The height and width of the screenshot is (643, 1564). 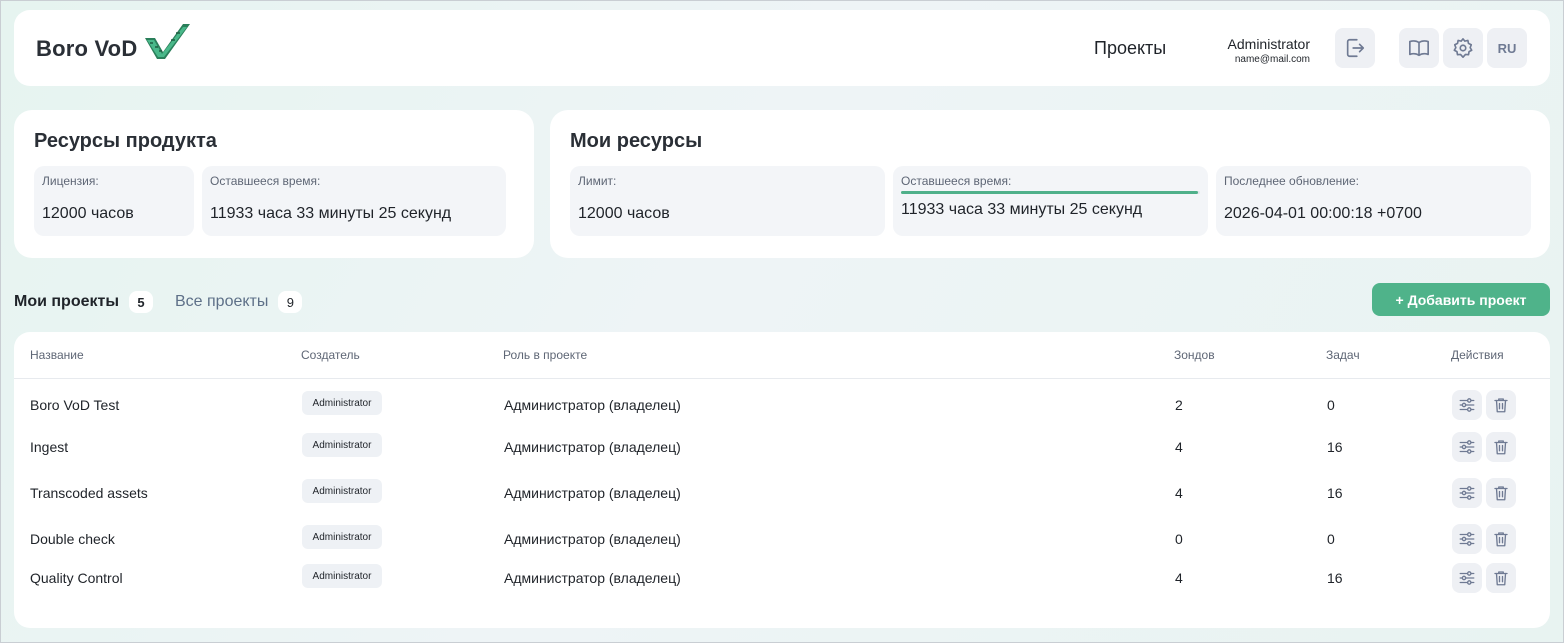 I want to click on column-header-probes: Зондов, so click(x=1194, y=355).